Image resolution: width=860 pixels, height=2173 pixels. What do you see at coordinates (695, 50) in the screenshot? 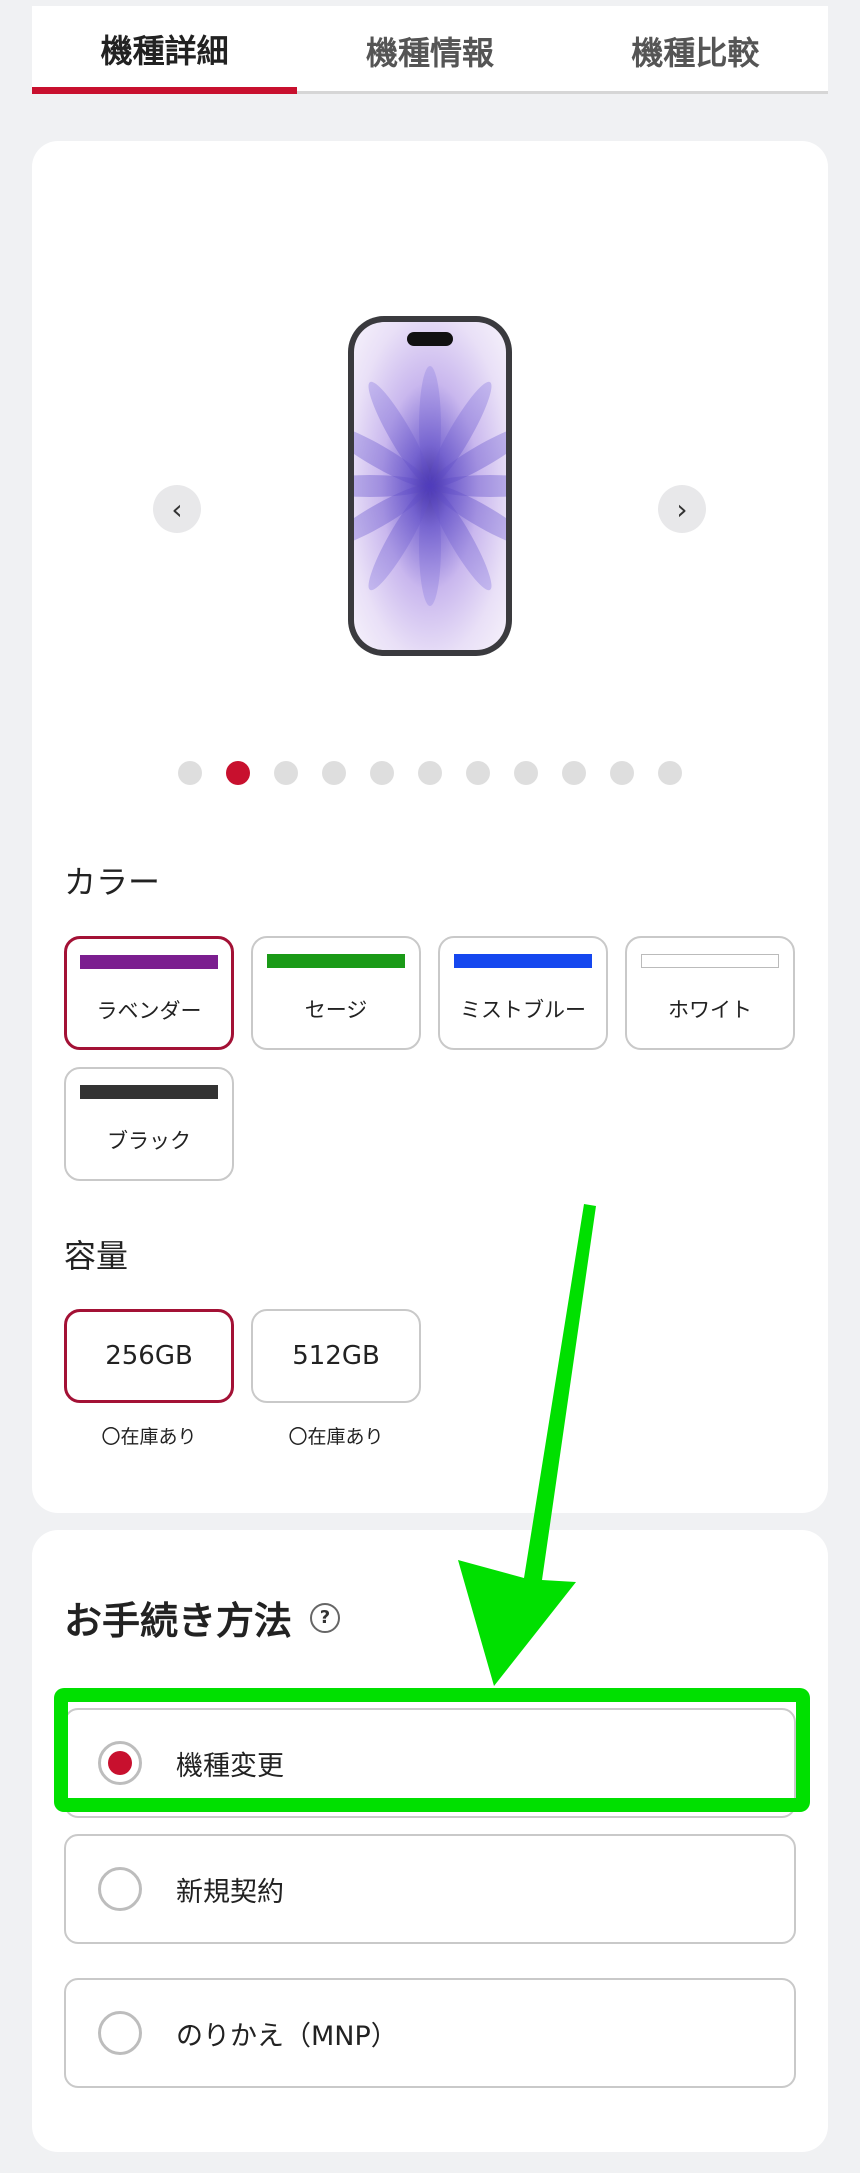
I see `tab-device-compare: 機種比較` at bounding box center [695, 50].